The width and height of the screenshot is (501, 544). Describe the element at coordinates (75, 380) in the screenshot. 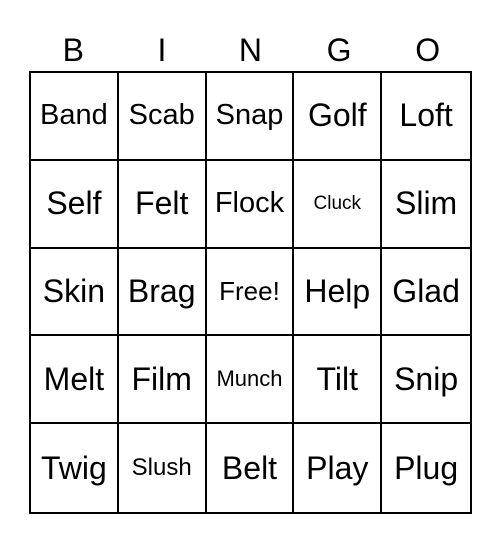

I see `bingo-cell: Melt` at that location.